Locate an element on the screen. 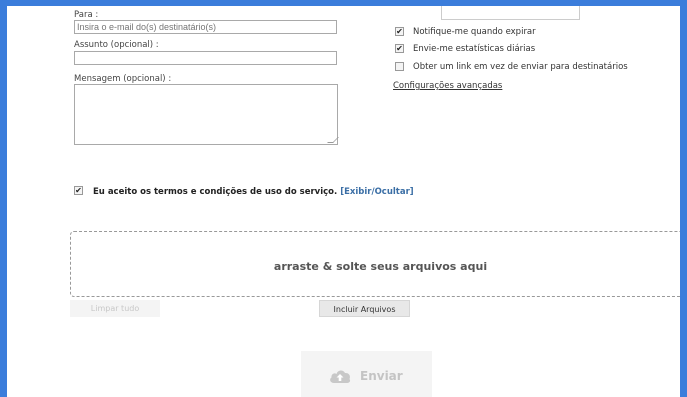 This screenshot has width=687, height=397. subject-input is located at coordinates (205, 58).